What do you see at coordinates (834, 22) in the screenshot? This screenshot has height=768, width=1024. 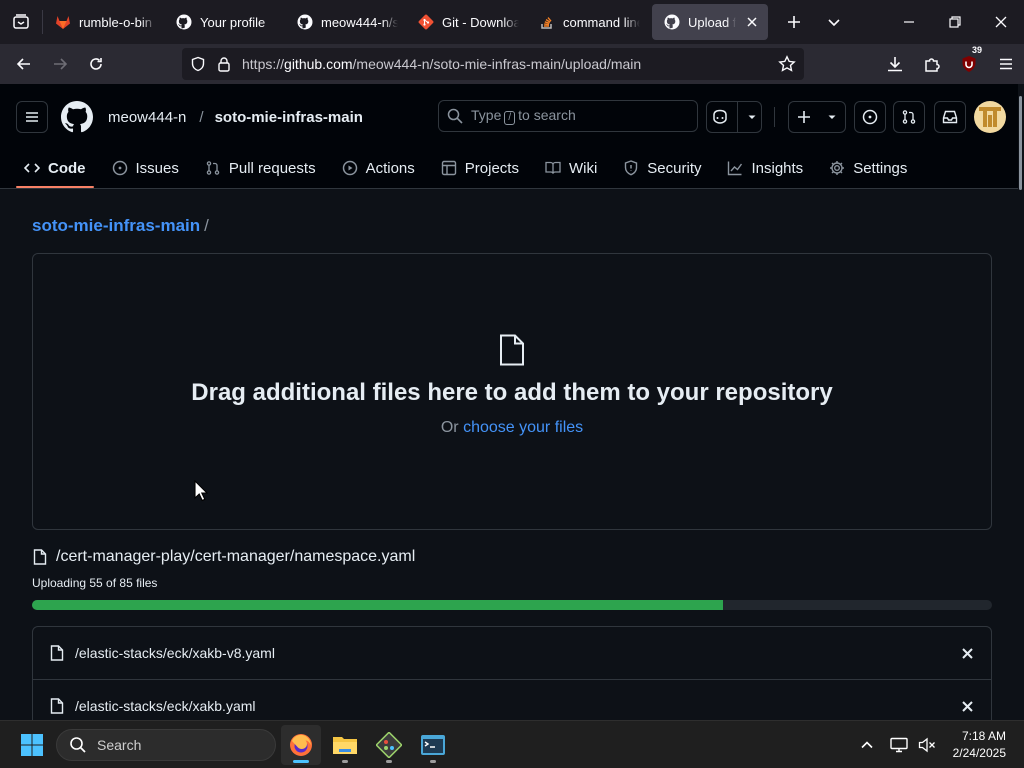 I see `list-all-tabs-button` at bounding box center [834, 22].